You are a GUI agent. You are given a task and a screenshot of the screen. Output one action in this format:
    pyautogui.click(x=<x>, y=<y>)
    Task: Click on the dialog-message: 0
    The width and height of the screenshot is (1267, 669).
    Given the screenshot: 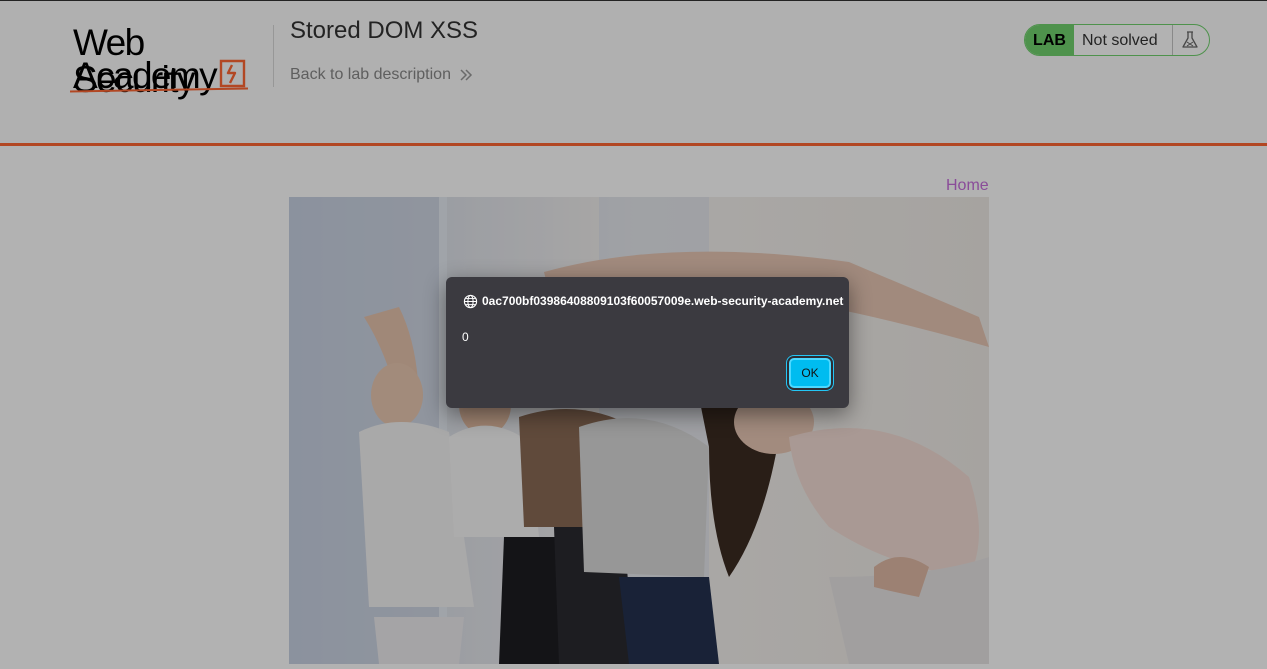 What is the action you would take?
    pyautogui.click(x=465, y=337)
    